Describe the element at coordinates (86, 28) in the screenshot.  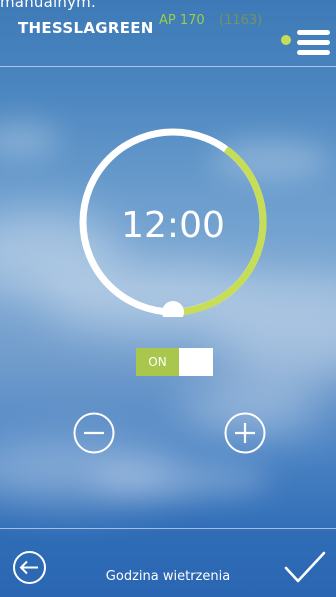
I see `brand-logo-text: THESSLAGREEN` at that location.